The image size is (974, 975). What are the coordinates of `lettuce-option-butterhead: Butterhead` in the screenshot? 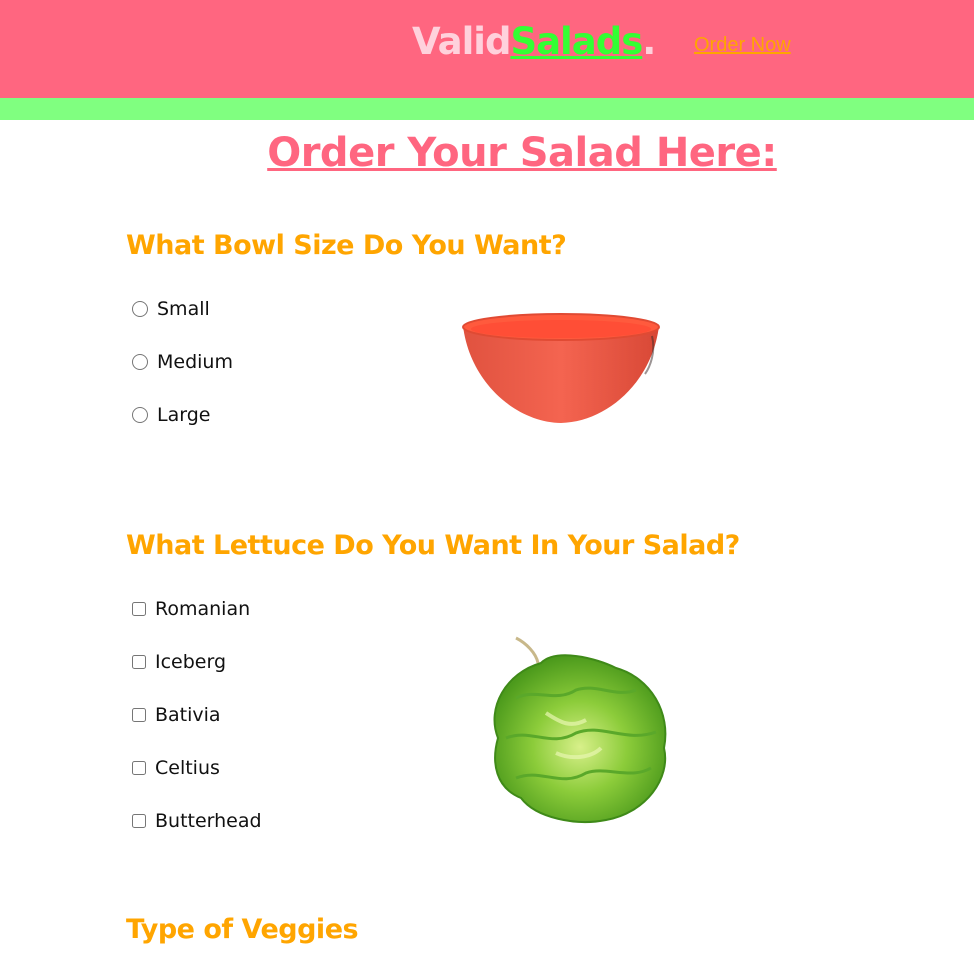 It's located at (196, 821).